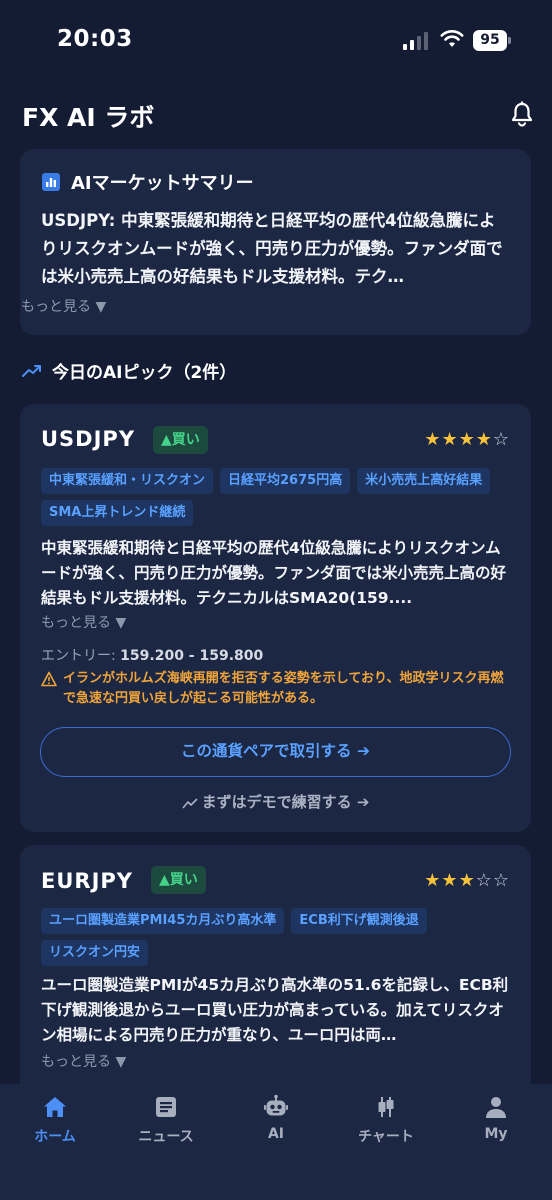 This screenshot has height=1200, width=552. What do you see at coordinates (386, 1137) in the screenshot?
I see `tab-label: チャート` at bounding box center [386, 1137].